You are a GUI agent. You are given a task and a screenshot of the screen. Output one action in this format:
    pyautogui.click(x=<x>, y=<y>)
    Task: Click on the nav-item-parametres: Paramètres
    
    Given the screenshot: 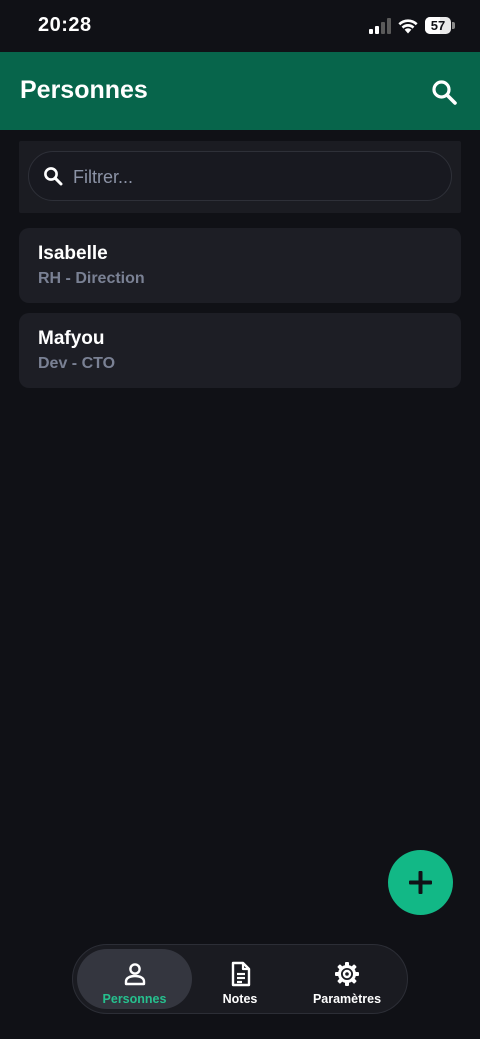 What is the action you would take?
    pyautogui.click(x=347, y=979)
    